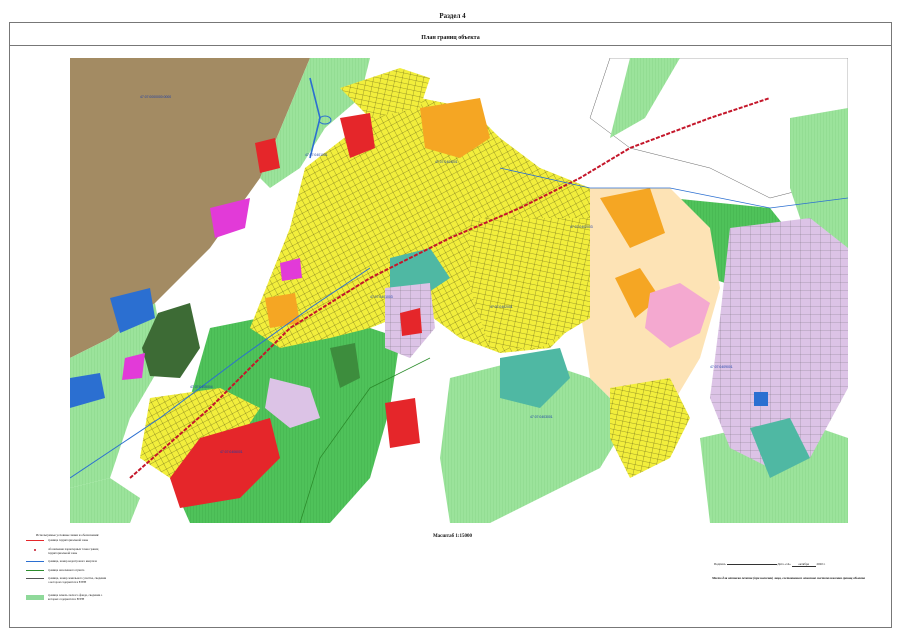  Describe the element at coordinates (819, 564) in the screenshot. I see `date-year: 2020` at that location.